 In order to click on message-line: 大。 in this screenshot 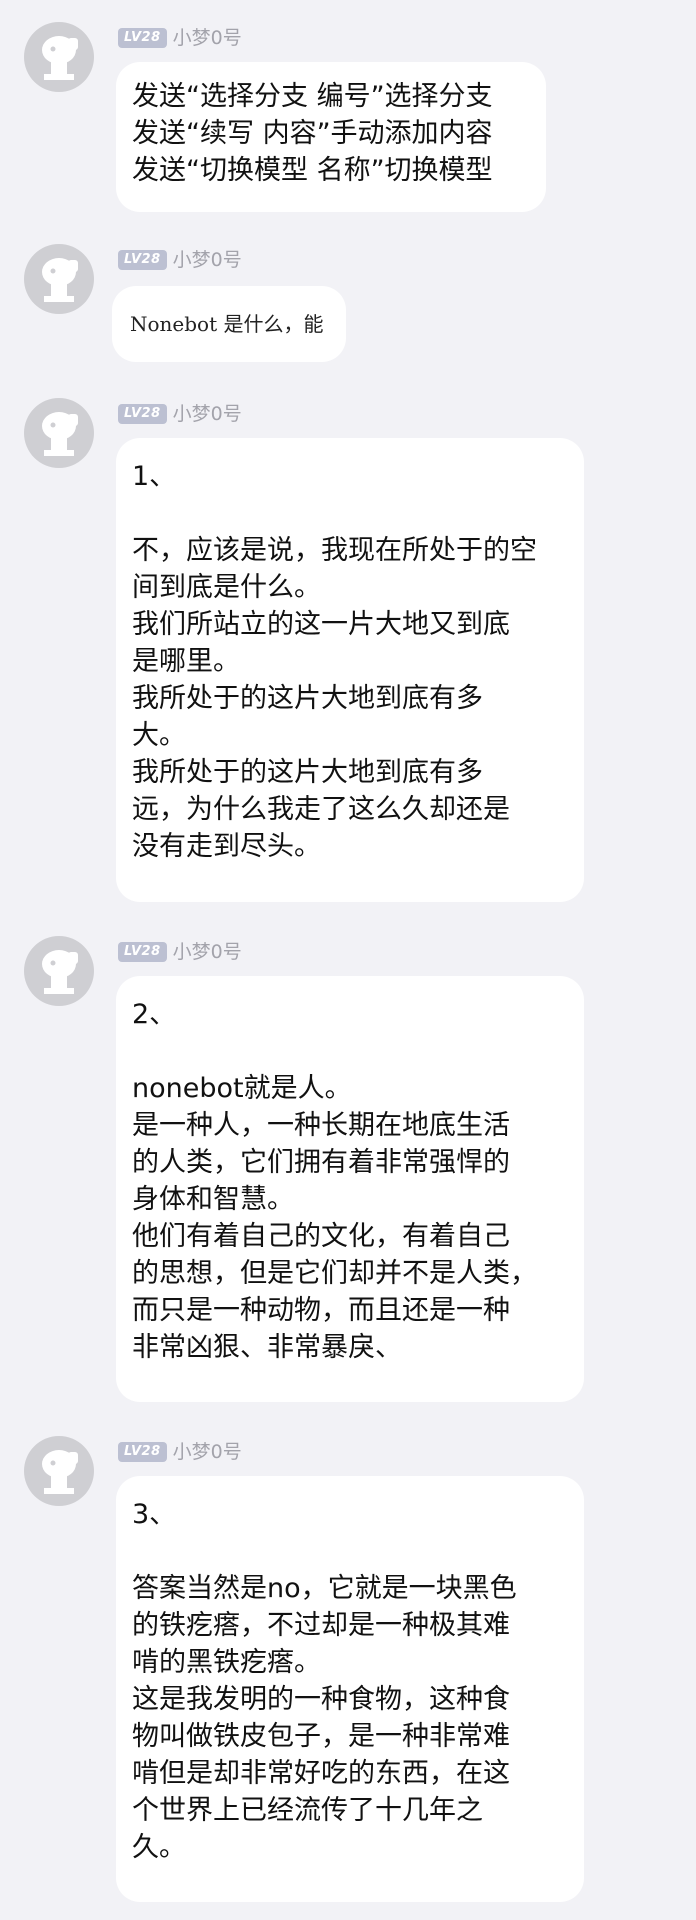, I will do `click(159, 735)`.